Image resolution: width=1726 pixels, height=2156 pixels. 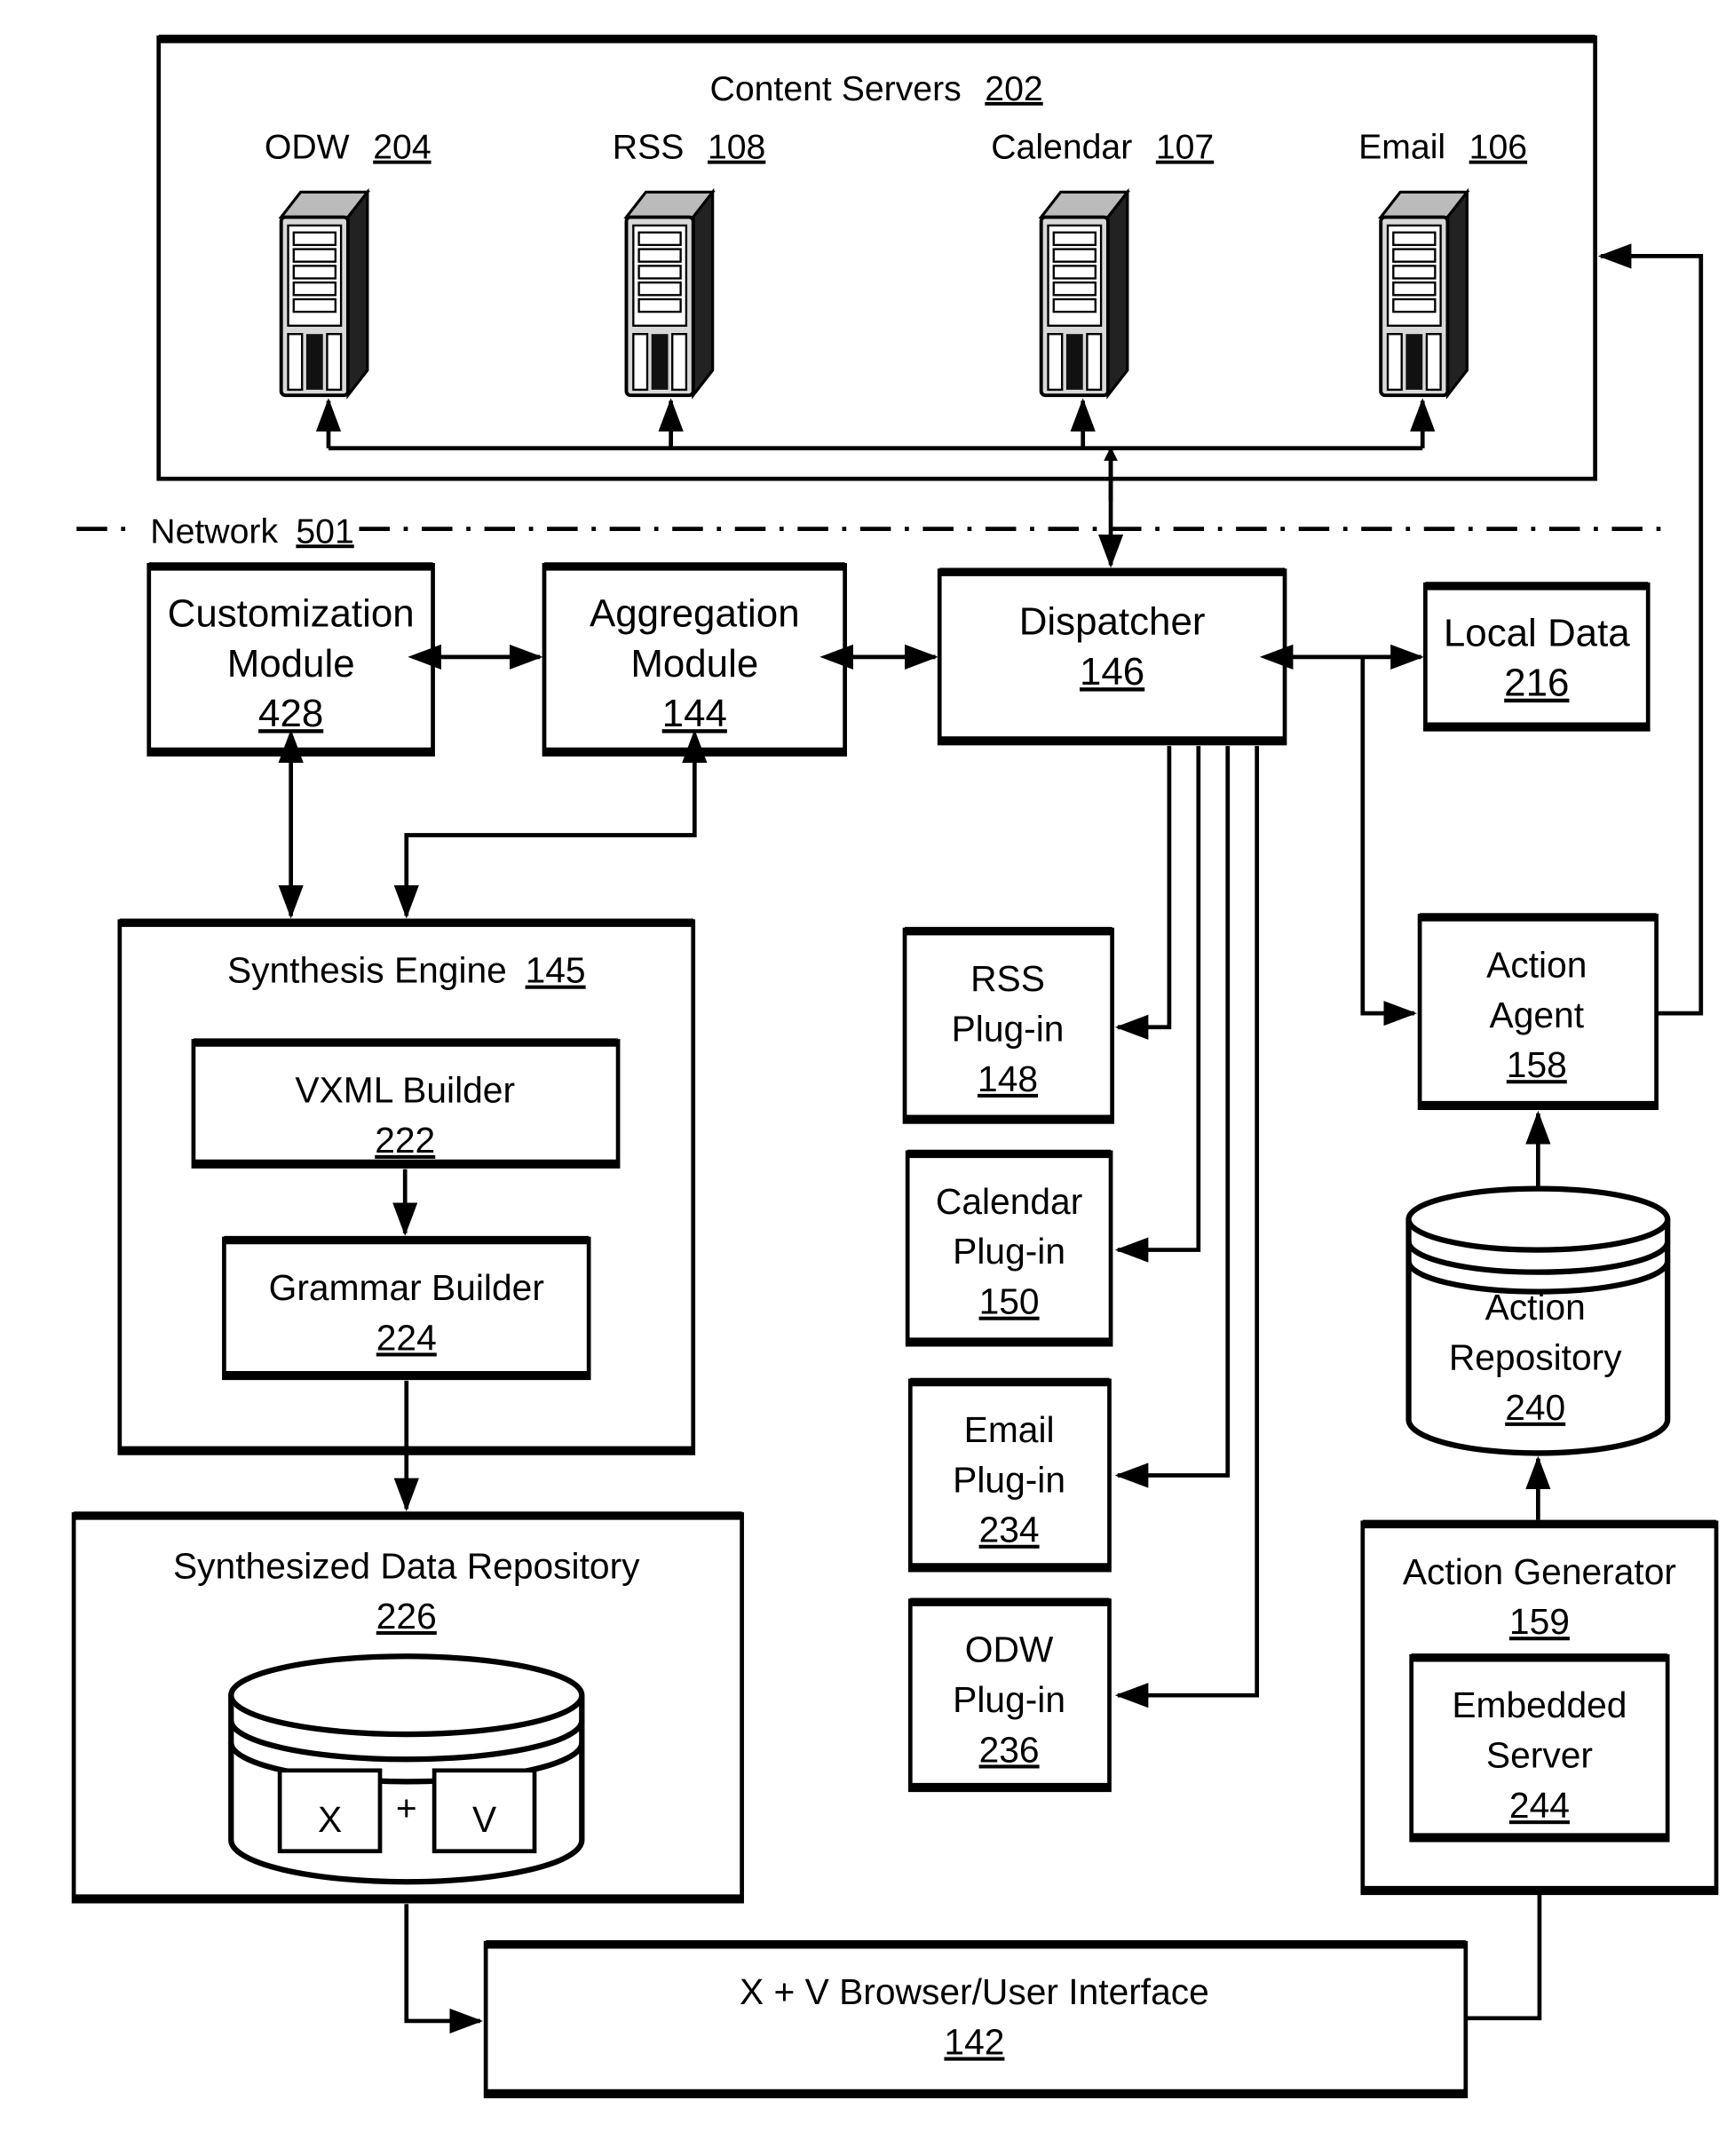 I want to click on aggregation-module-ref: 144, so click(x=694, y=713).